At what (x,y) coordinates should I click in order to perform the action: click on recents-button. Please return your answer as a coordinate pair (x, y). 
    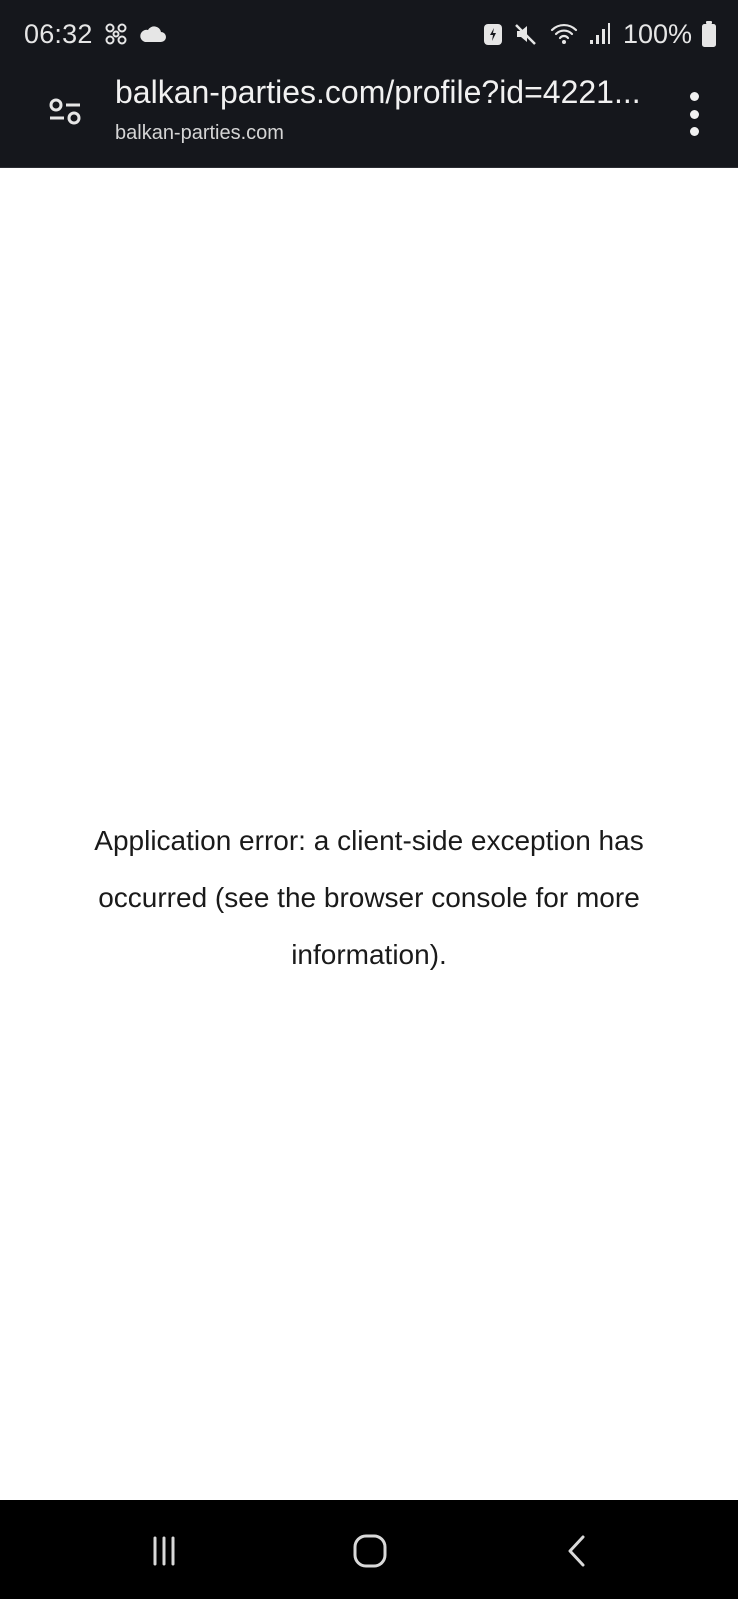
    Looking at the image, I should click on (164, 1551).